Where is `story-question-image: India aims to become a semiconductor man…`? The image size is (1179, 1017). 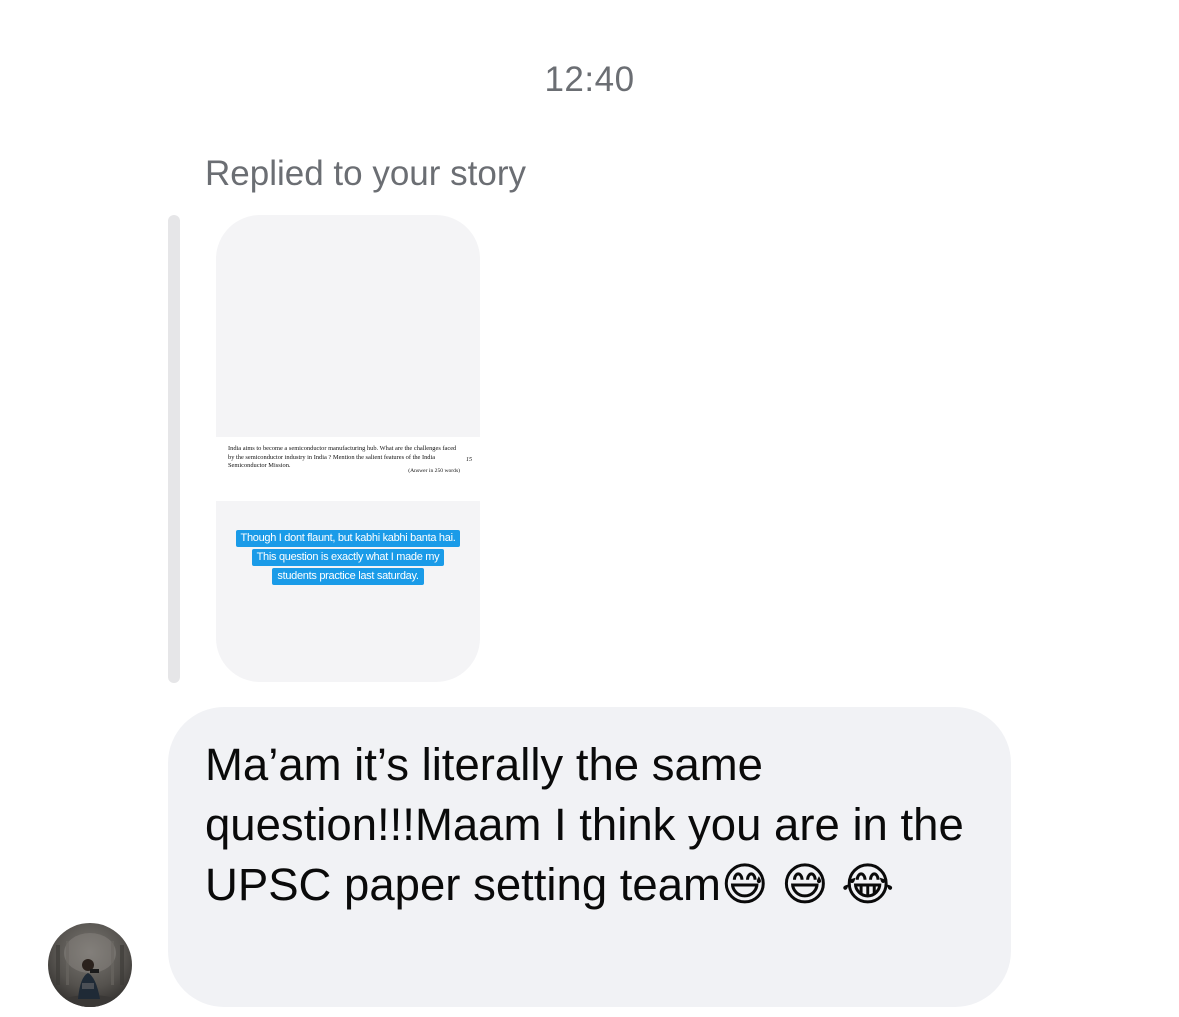
story-question-image: India aims to become a semiconductor man… is located at coordinates (348, 469).